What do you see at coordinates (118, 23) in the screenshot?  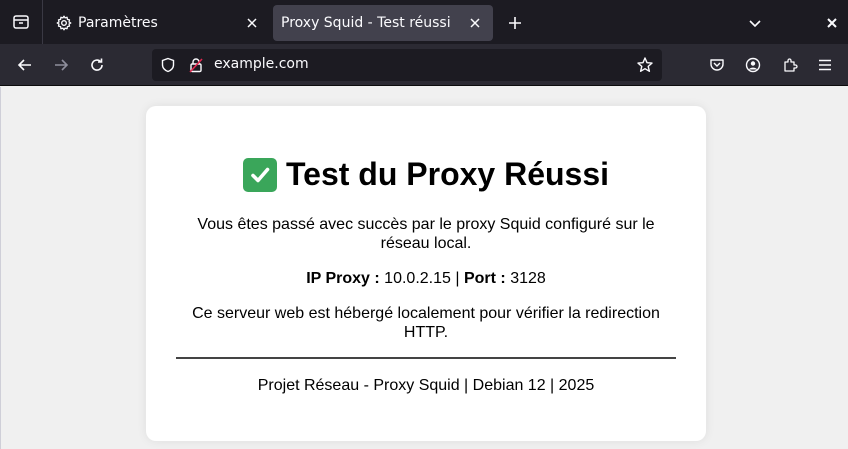 I see `tab-title: Paramètres` at bounding box center [118, 23].